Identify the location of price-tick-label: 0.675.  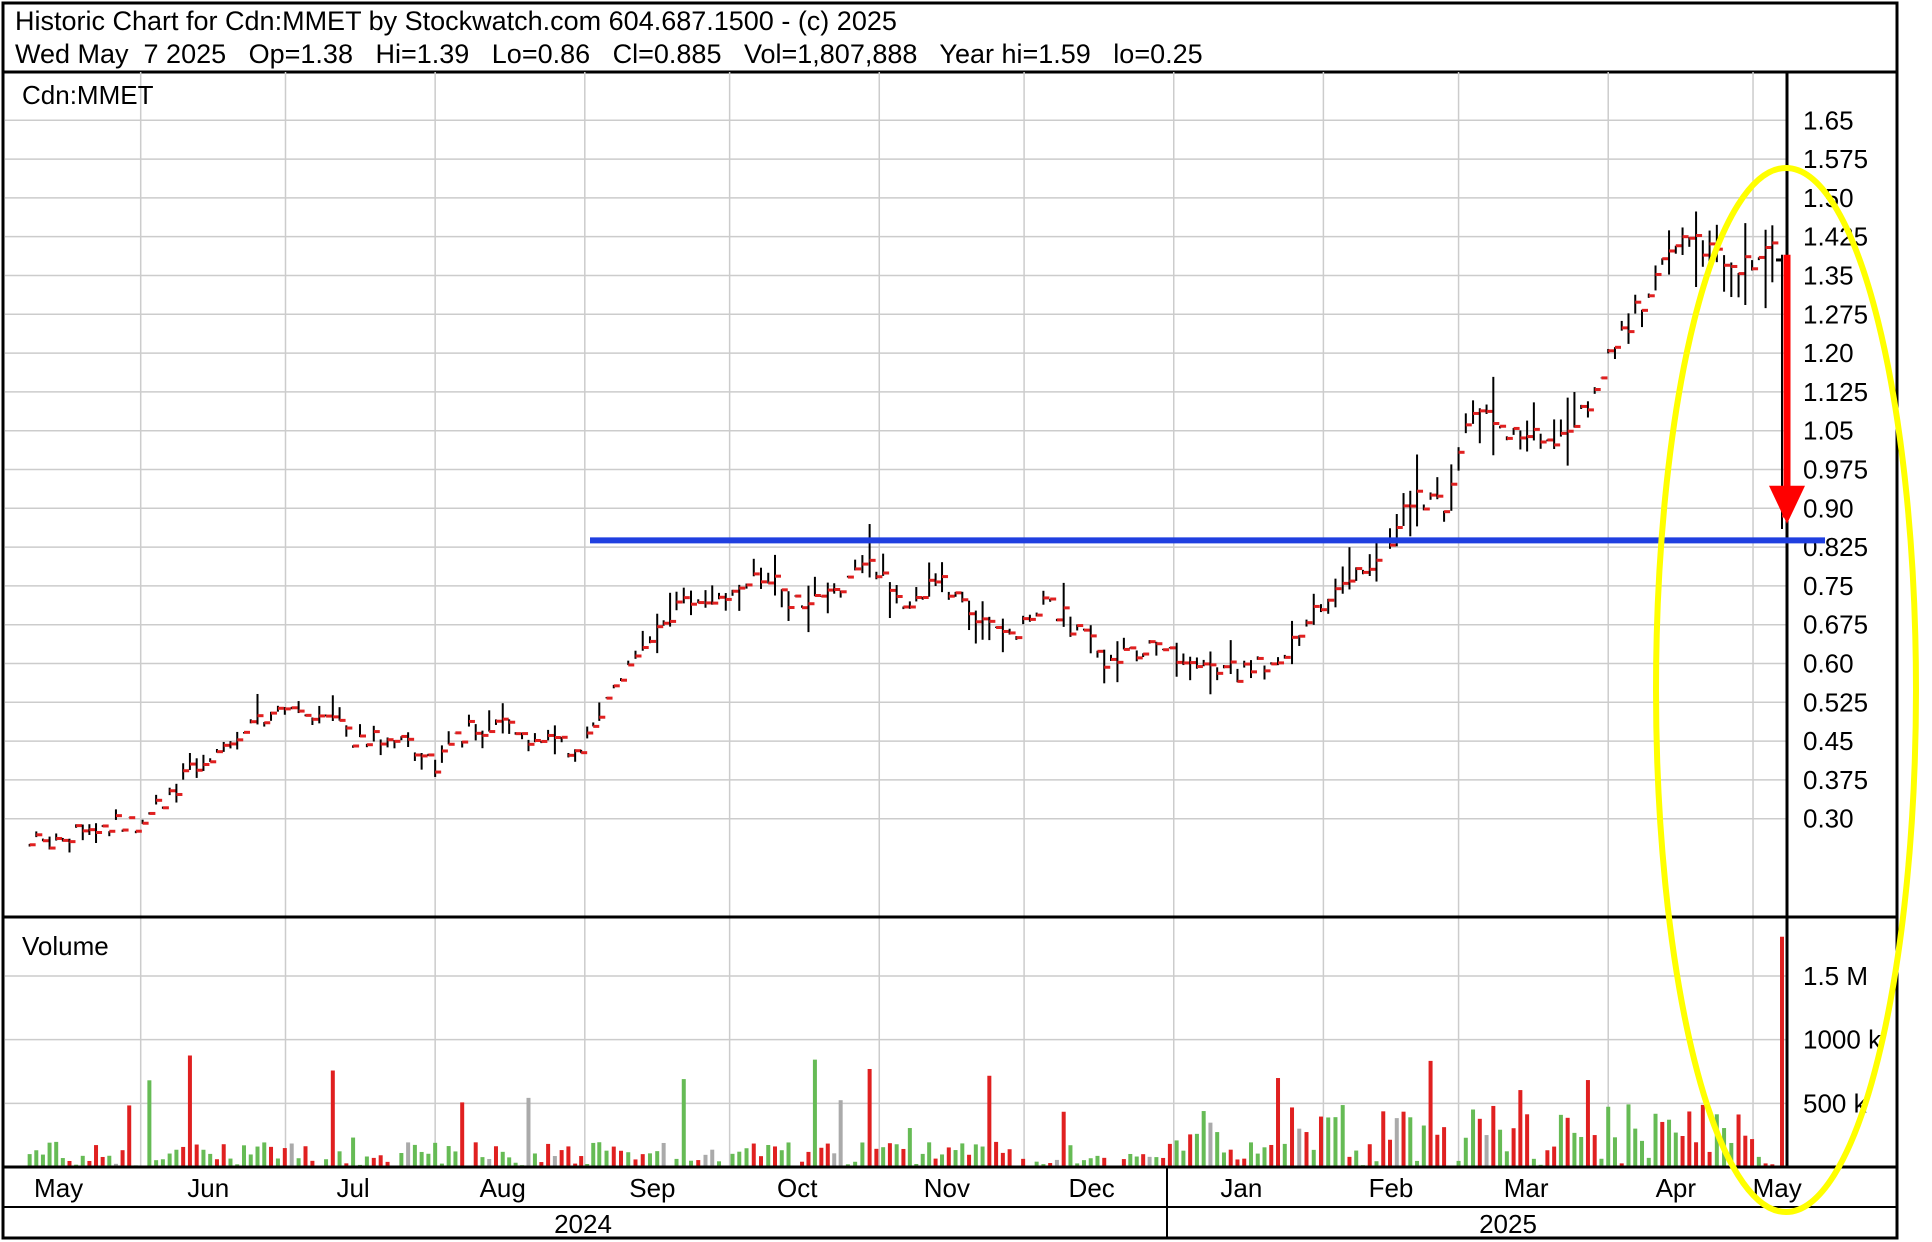
(1835, 625).